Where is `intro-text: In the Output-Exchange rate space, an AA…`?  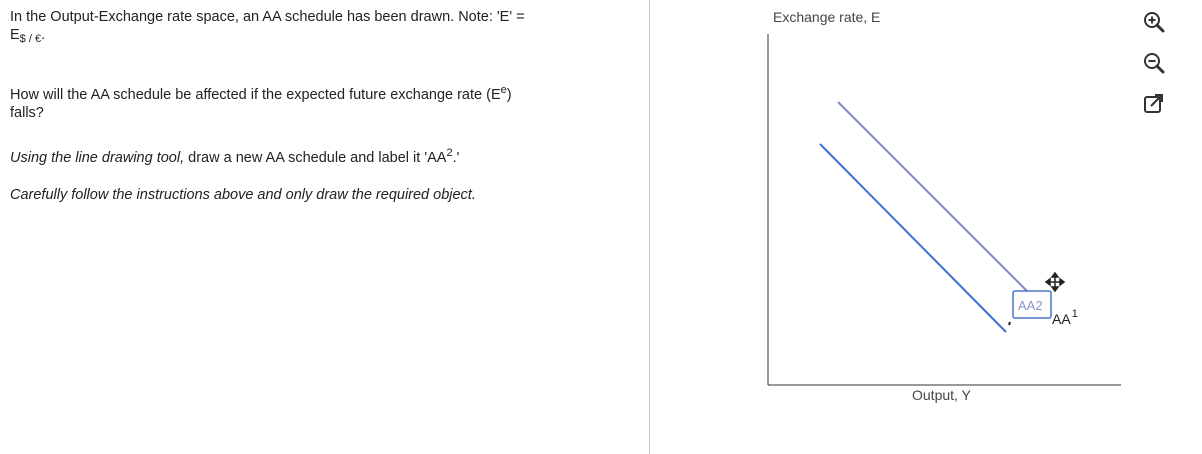 intro-text: In the Output-Exchange rate space, an AA… is located at coordinates (267, 17).